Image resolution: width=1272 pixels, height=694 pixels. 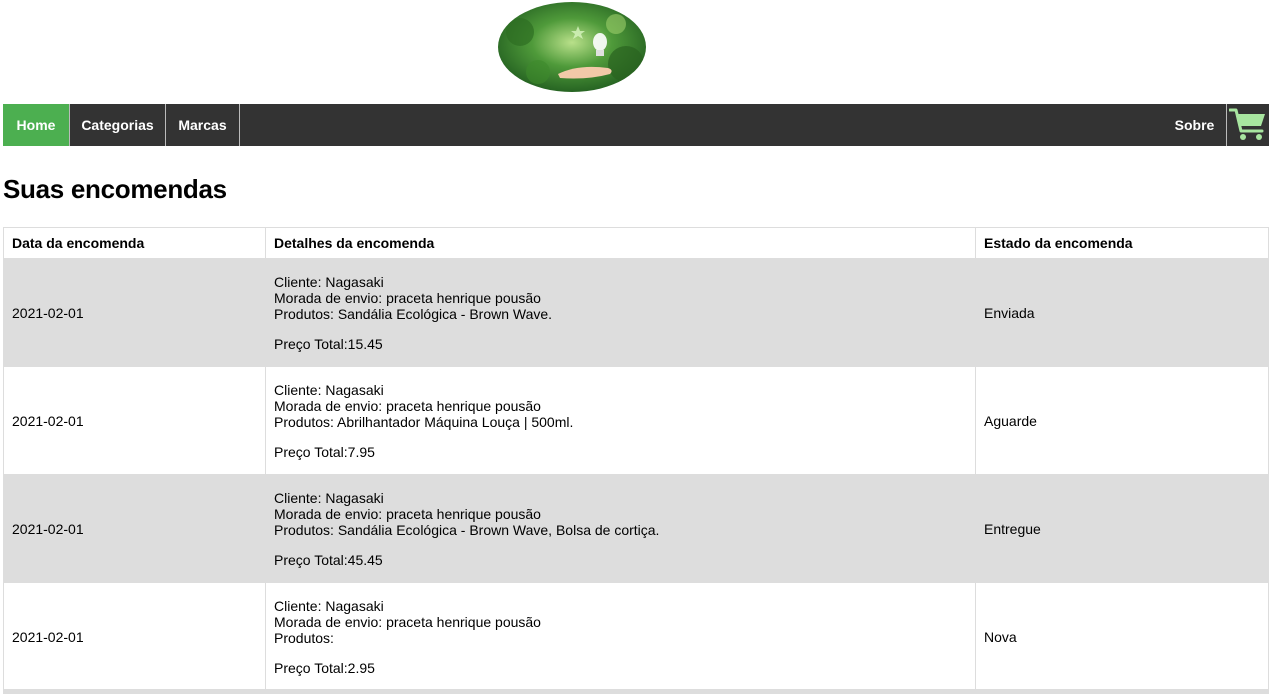 I want to click on header-order-date: Data da encomenda, so click(x=134, y=243).